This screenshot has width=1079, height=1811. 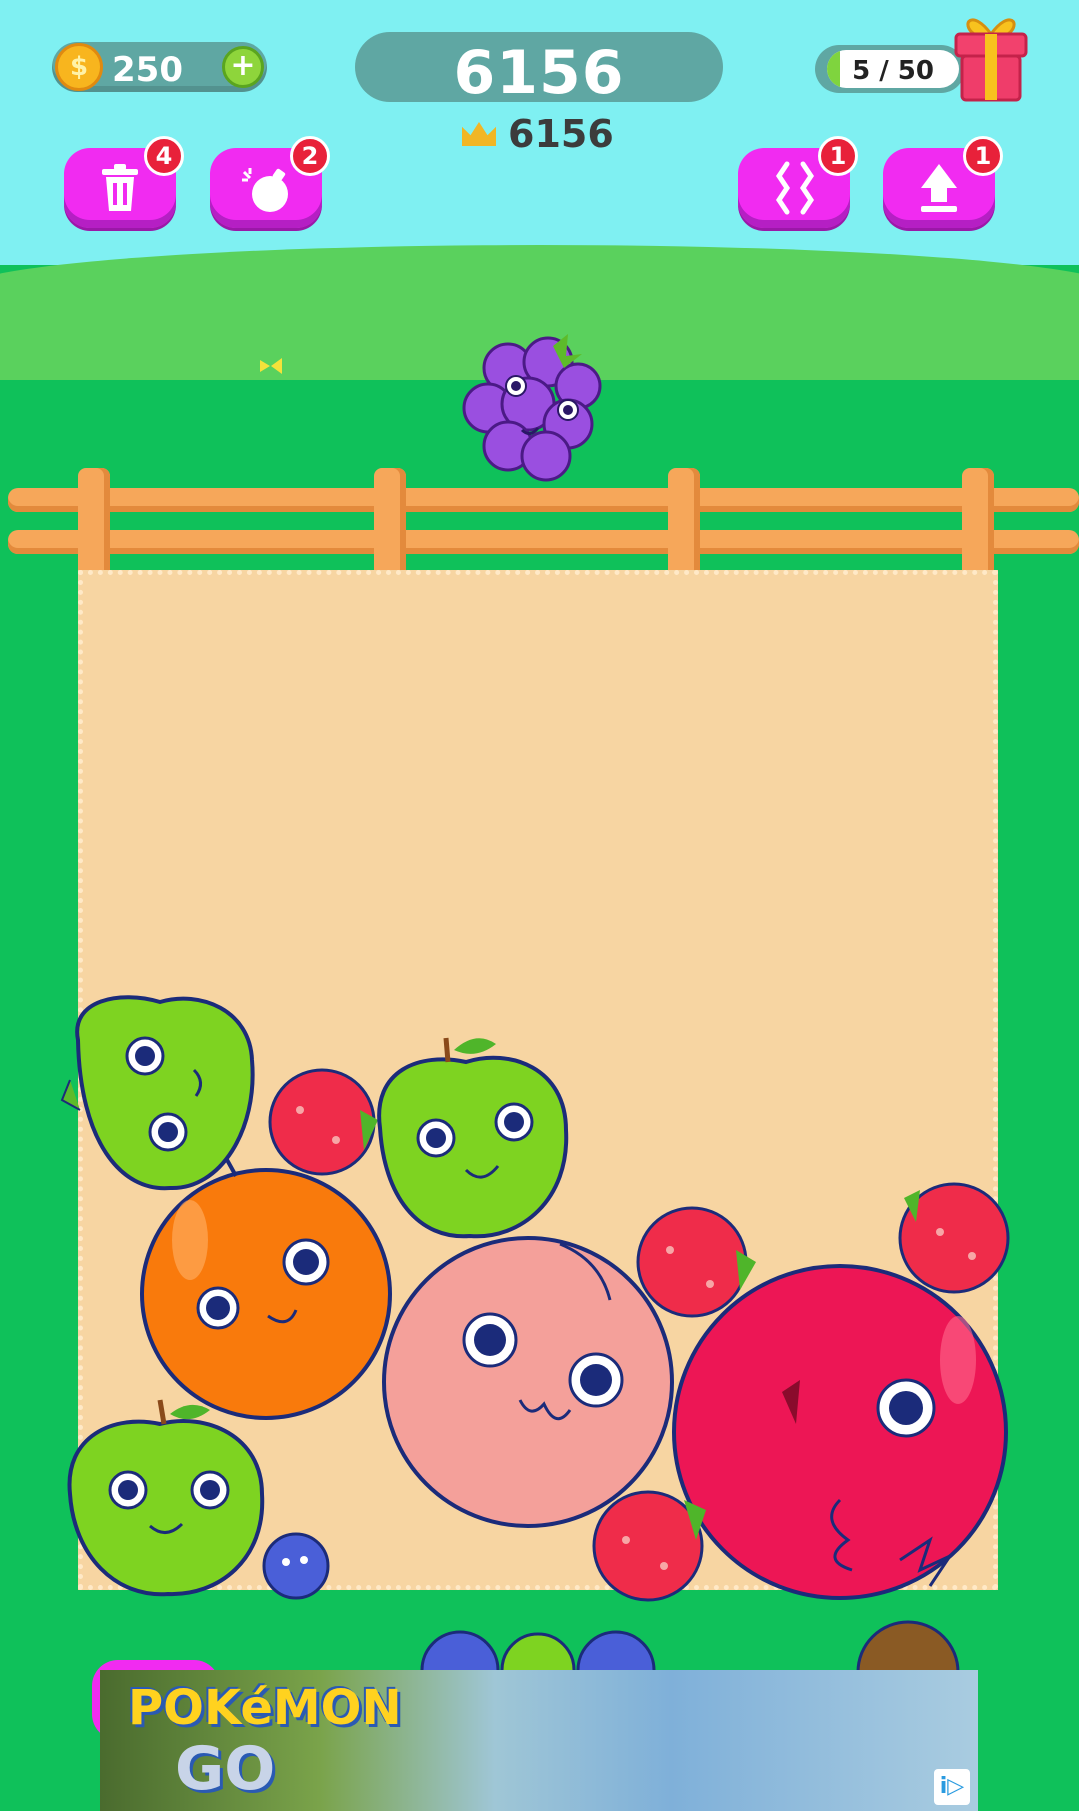 I want to click on fruit-peach, so click(x=528, y=1382).